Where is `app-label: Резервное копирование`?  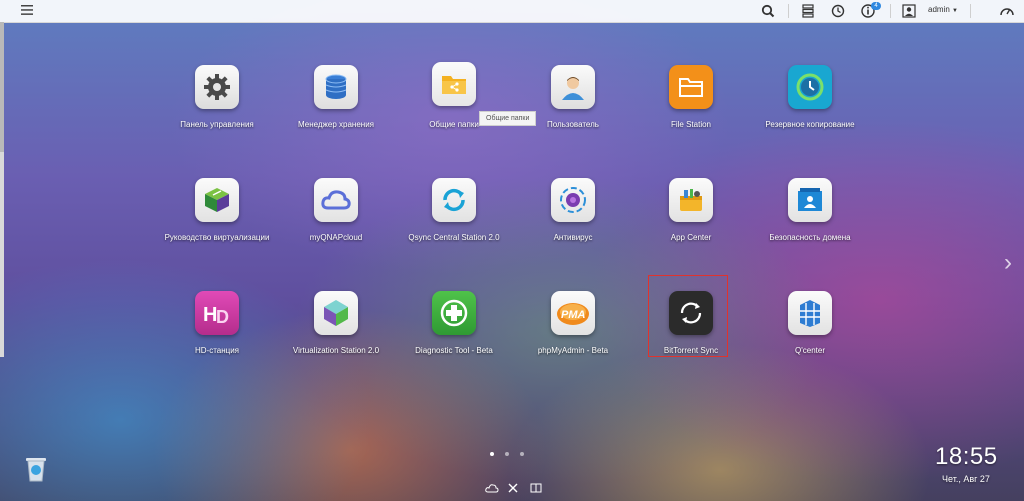
app-label: Резервное копирование is located at coordinates (810, 124).